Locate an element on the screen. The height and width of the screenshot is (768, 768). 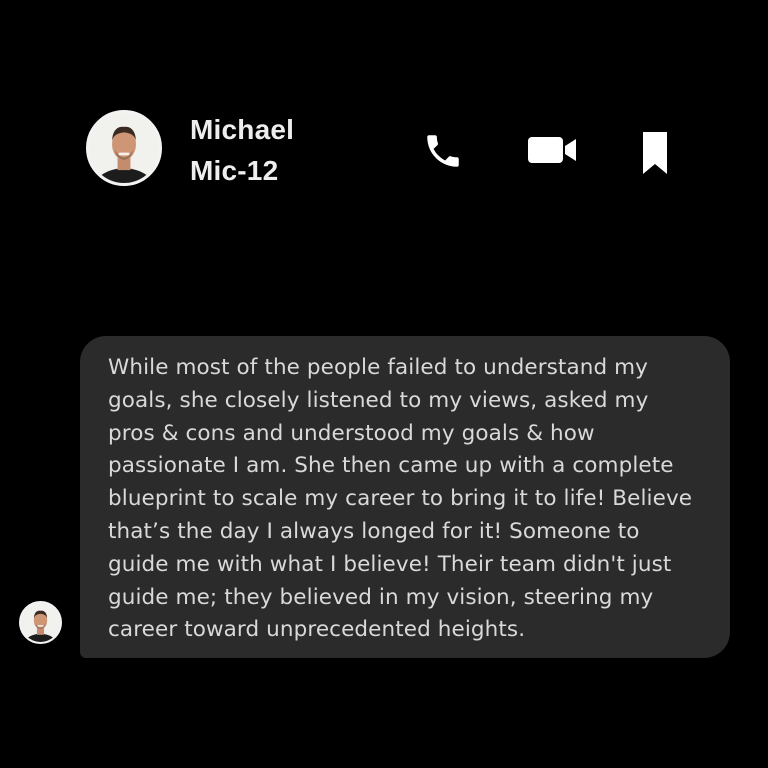
contact-handle: Mic-12 is located at coordinates (234, 170).